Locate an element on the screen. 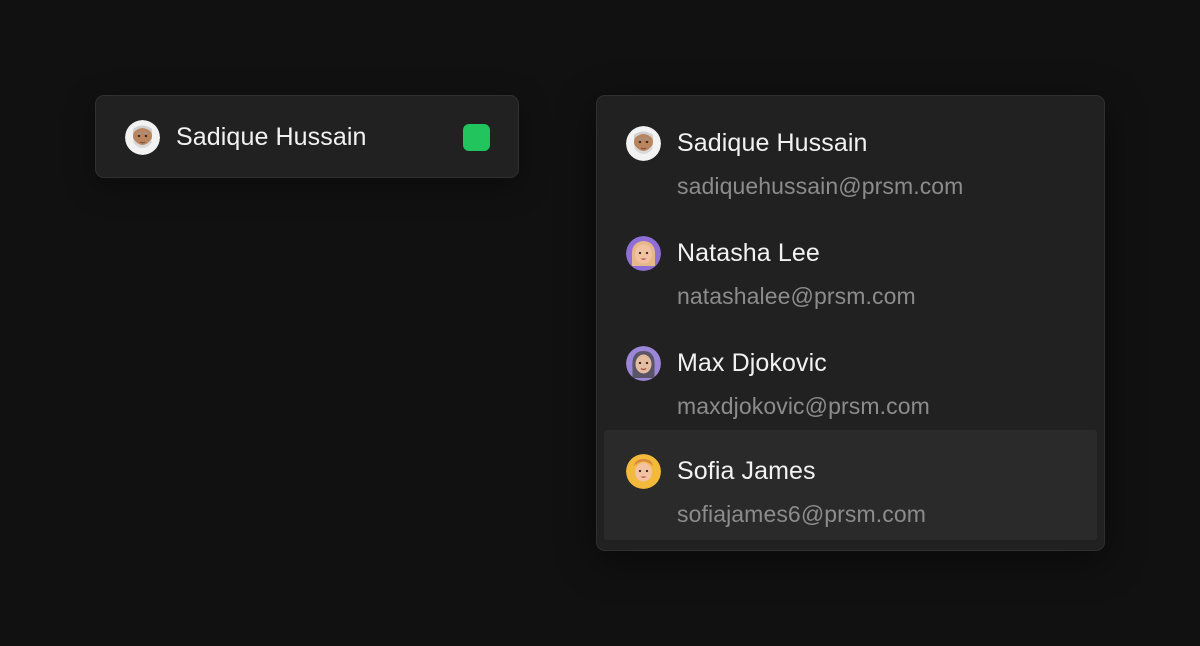 Image resolution: width=1200 pixels, height=646 pixels. user-option-email: sofiajames6@prsm.com is located at coordinates (802, 514).